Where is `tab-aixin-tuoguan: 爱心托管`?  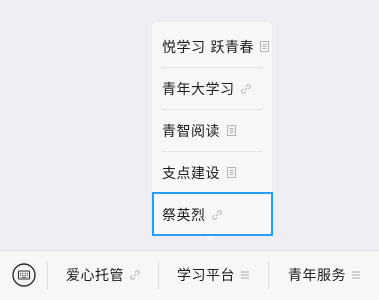
tab-aixin-tuoguan: 爱心托管 is located at coordinates (103, 275).